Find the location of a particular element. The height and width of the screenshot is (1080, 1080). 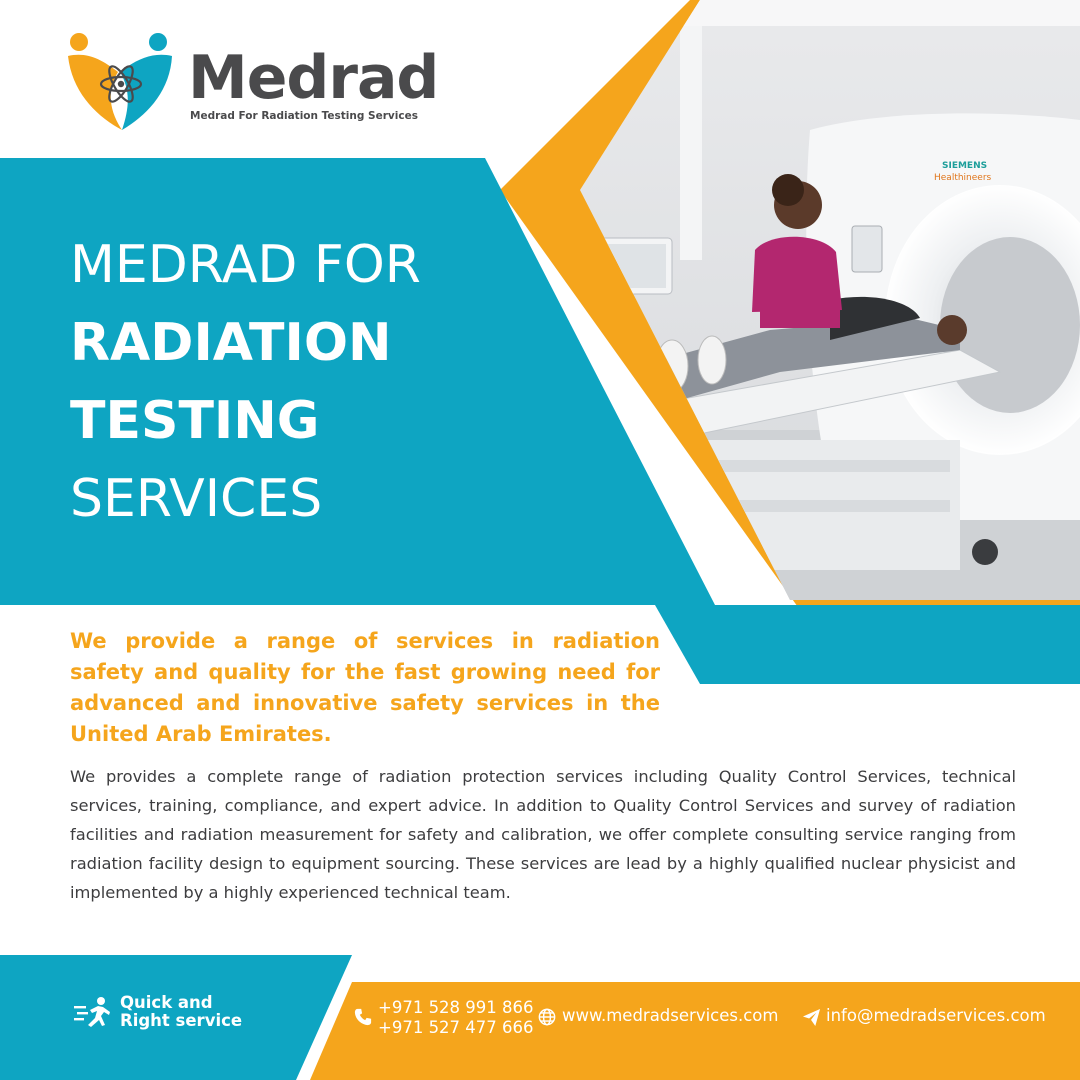

teal-lead-strip is located at coordinates (867, 644).